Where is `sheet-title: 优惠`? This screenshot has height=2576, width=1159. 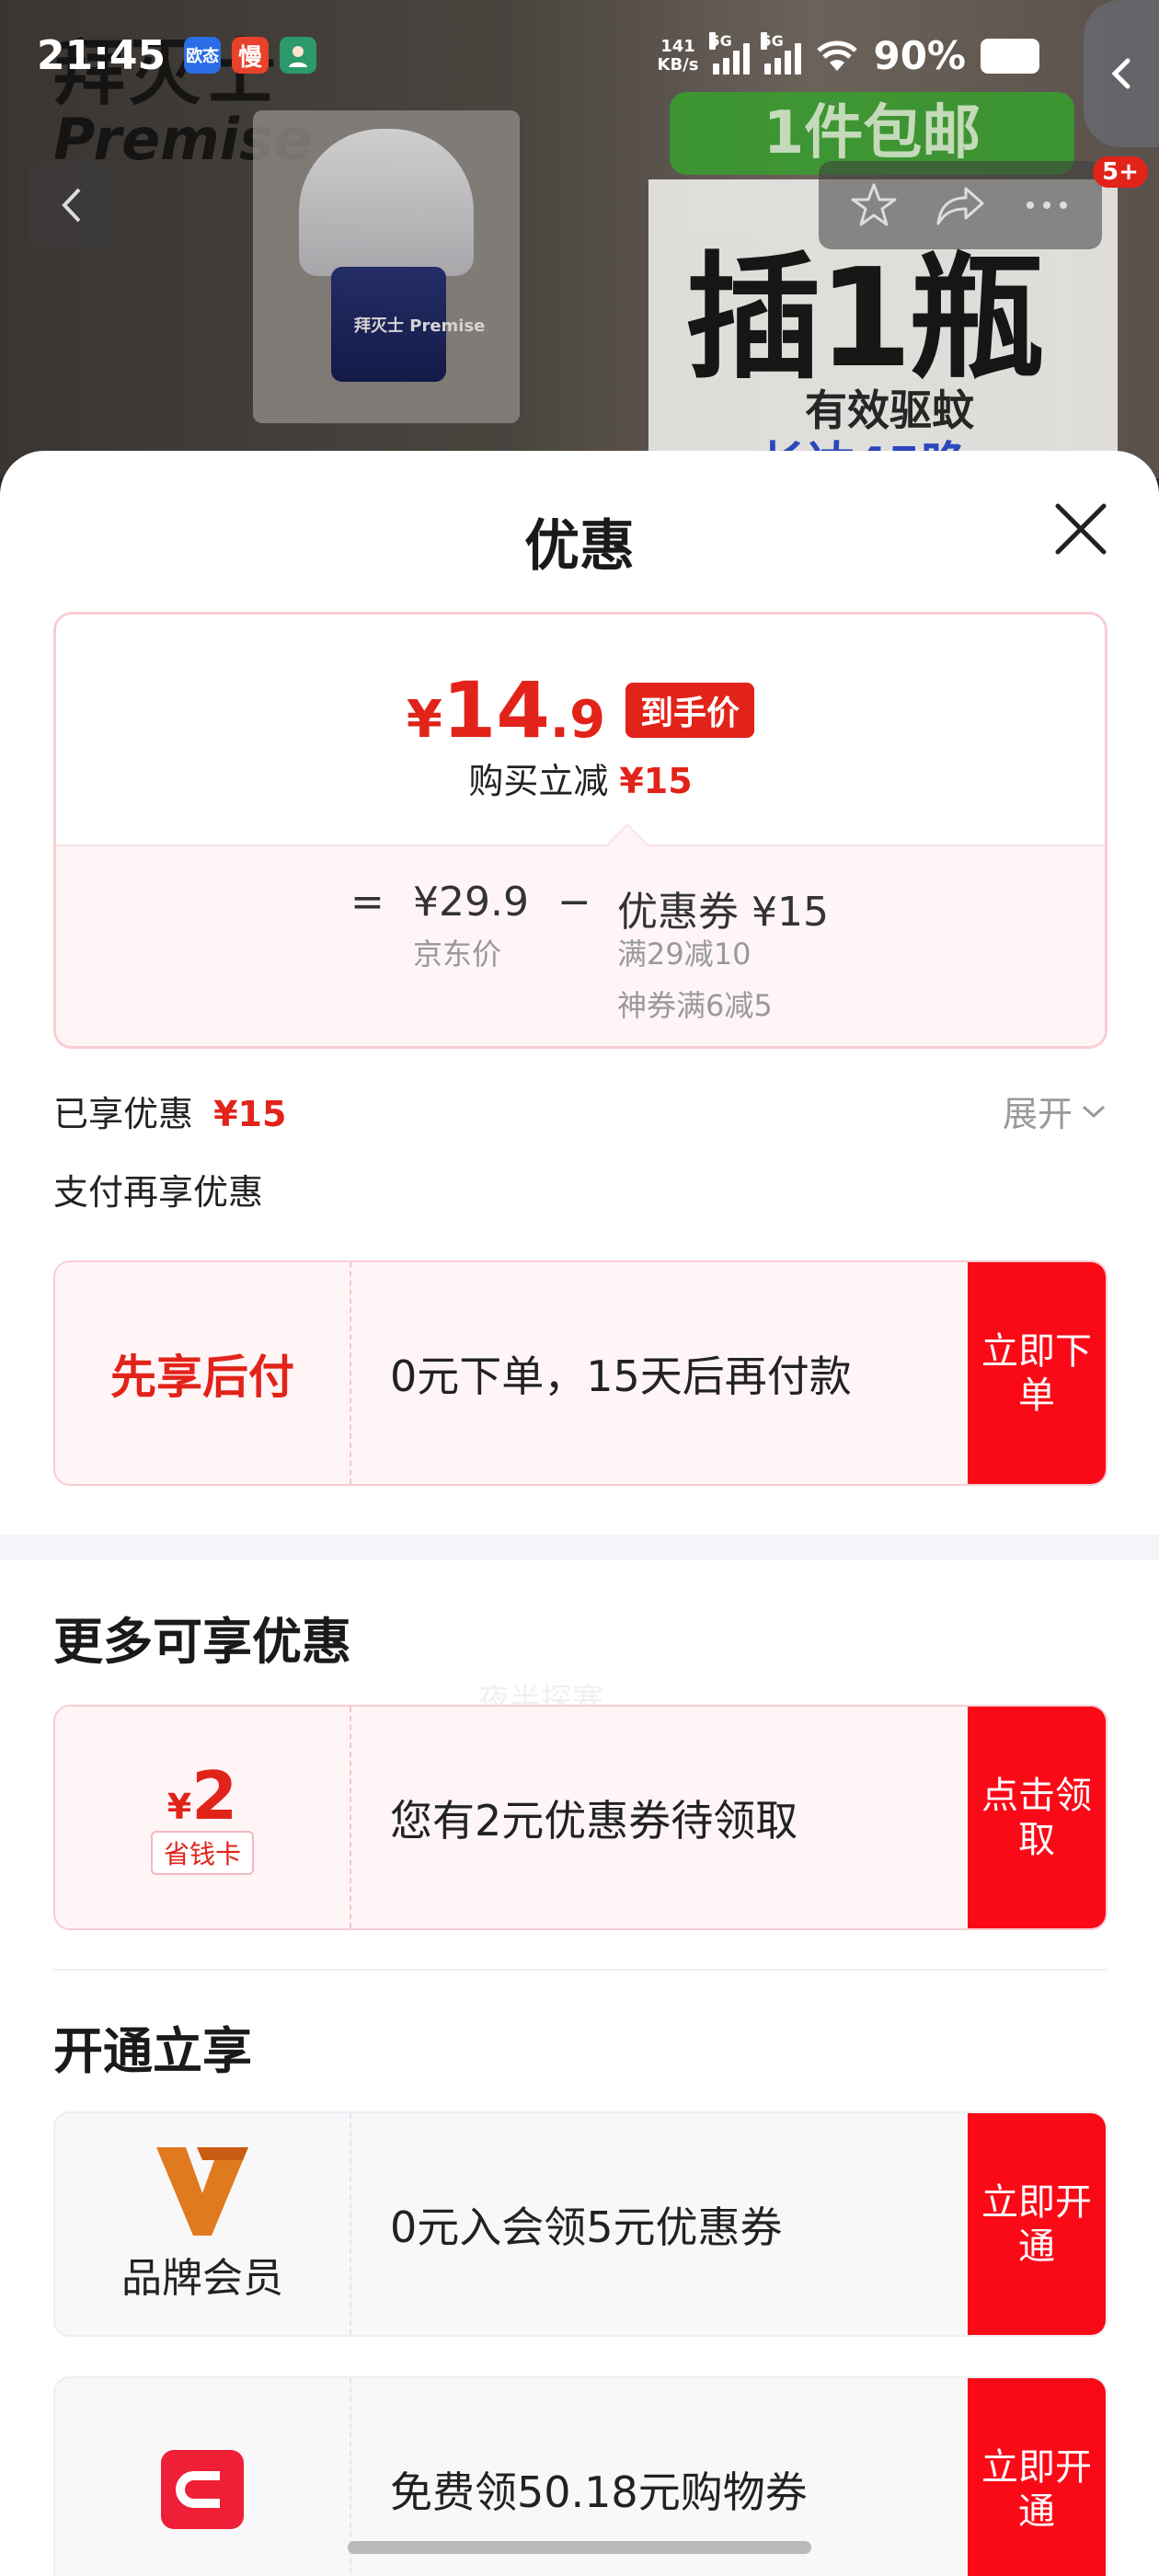 sheet-title: 优惠 is located at coordinates (579, 546).